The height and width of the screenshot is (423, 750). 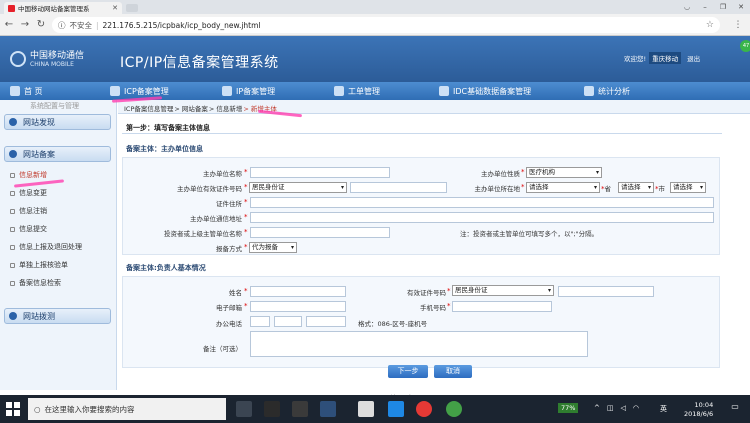 I want to click on chevron-up-icon: ^, so click(x=597, y=408).